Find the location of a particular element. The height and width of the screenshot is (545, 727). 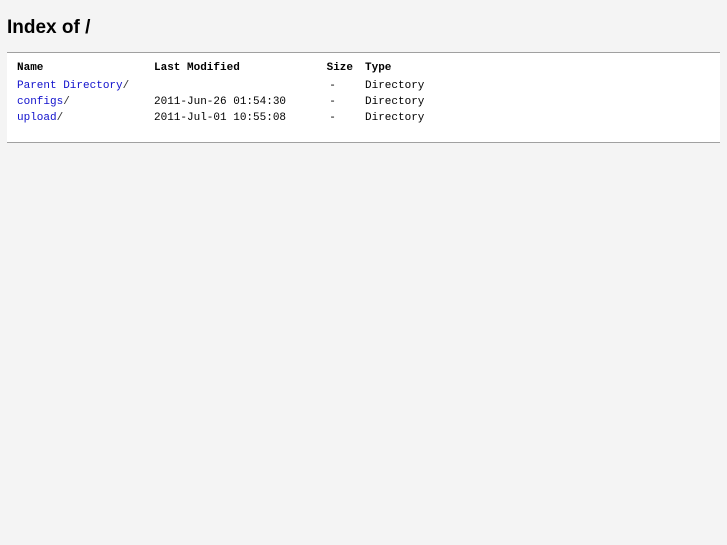

table-row: upload/ 2011-Jul-01 10:55:08 - Directory is located at coordinates (231, 120).